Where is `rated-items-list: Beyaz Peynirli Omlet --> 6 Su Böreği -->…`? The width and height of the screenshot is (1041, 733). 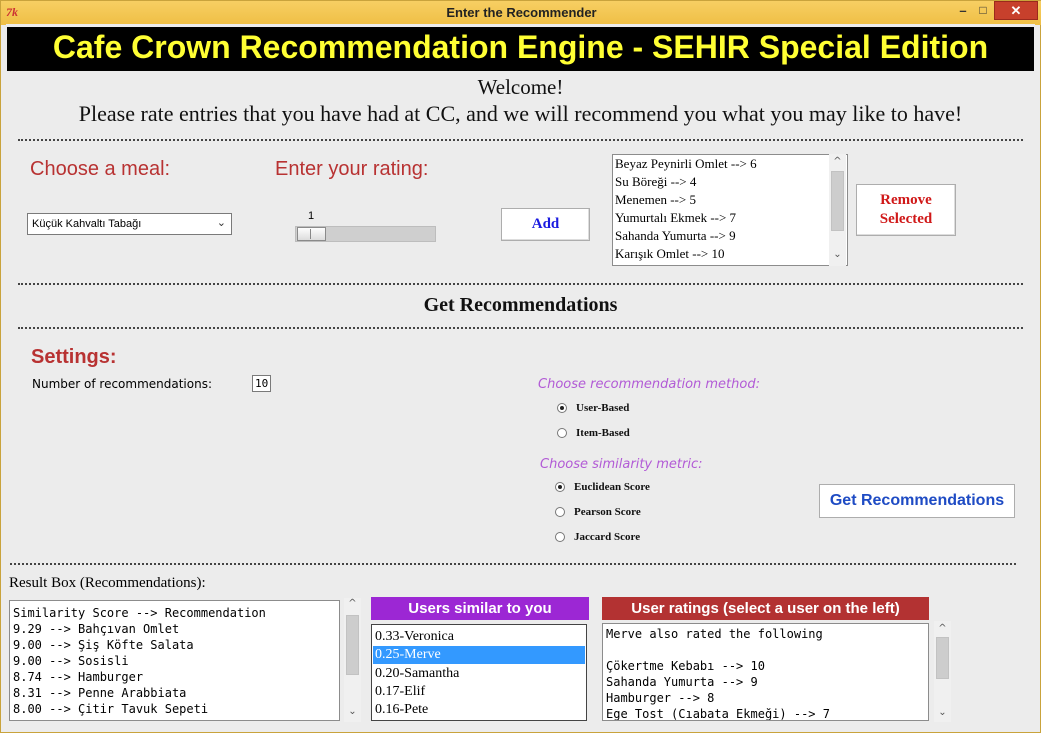
rated-items-list: Beyaz Peynirli Omlet --> 6 Su Böreği -->… is located at coordinates (730, 210).